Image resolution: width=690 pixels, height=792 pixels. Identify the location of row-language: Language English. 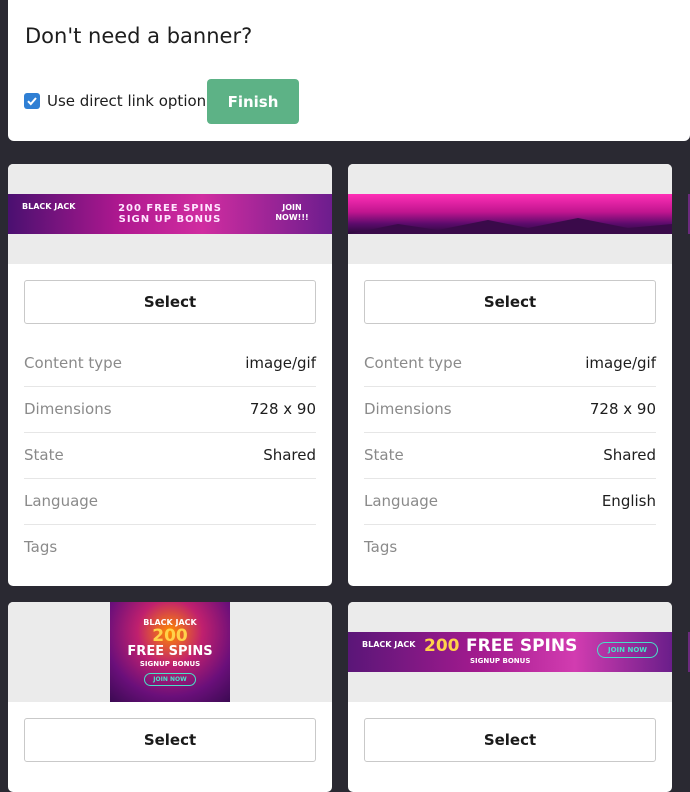
(510, 501).